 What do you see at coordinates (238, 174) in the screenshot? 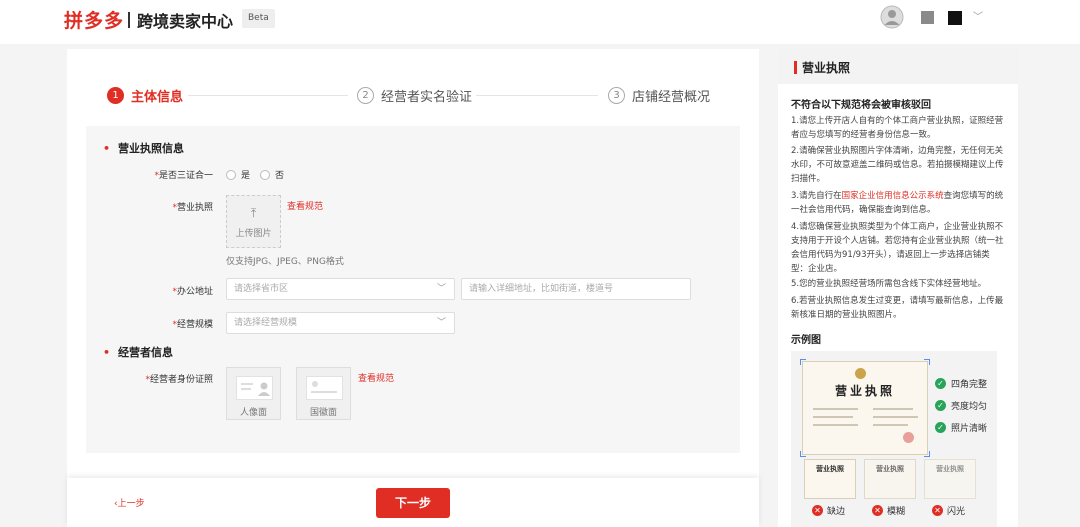
I see `radio-yes: 是` at bounding box center [238, 174].